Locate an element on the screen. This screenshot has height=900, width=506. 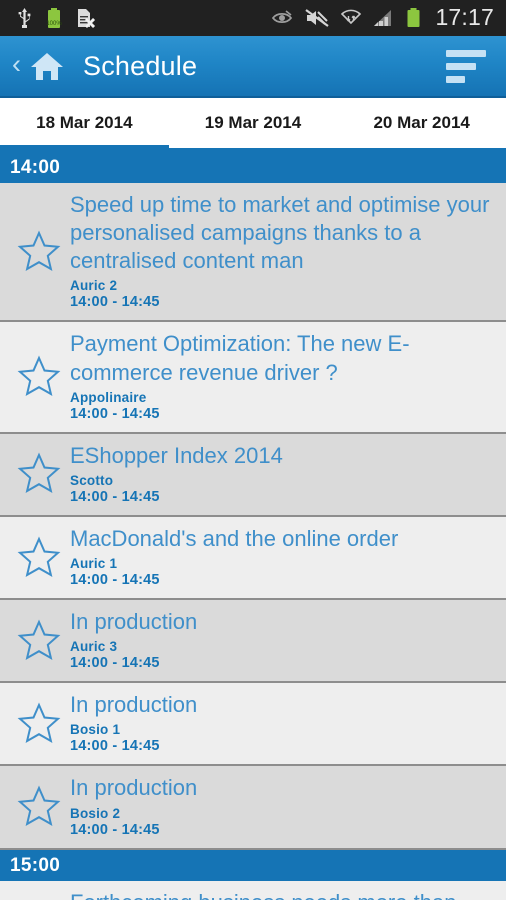
session-row: In production Bosio 1 14:00 - 14:45 is located at coordinates (253, 725).